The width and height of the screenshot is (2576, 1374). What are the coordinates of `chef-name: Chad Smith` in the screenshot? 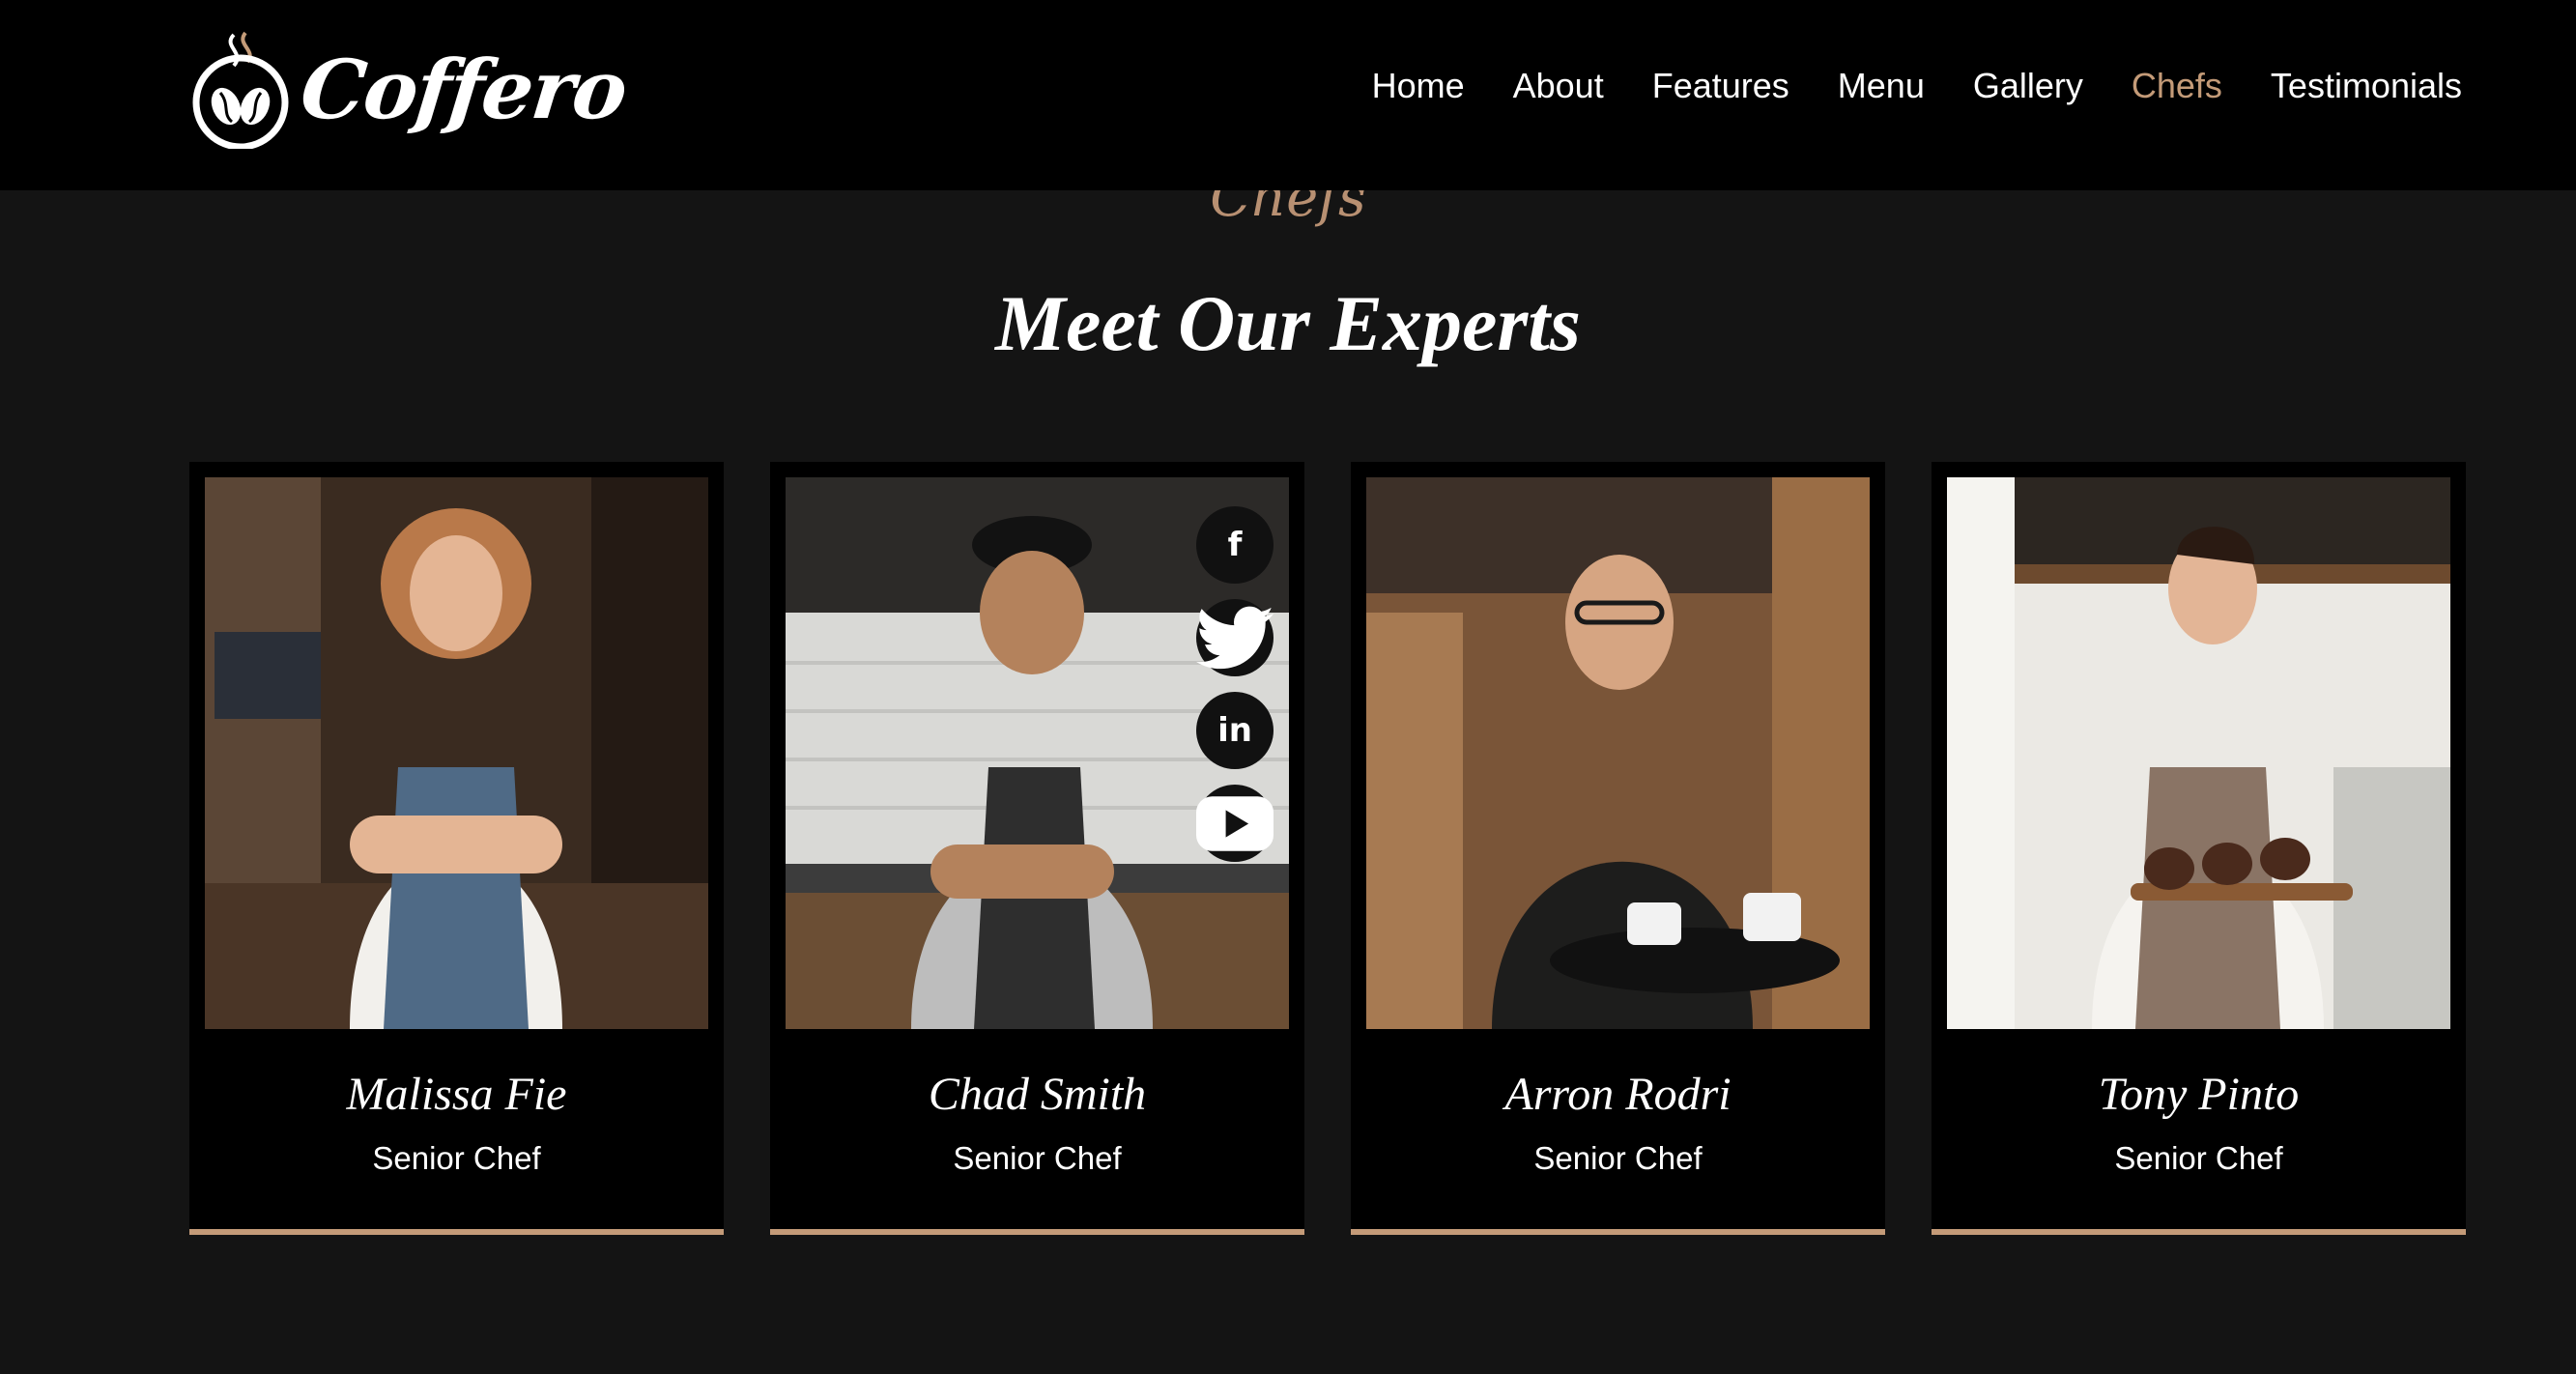 It's located at (1037, 1095).